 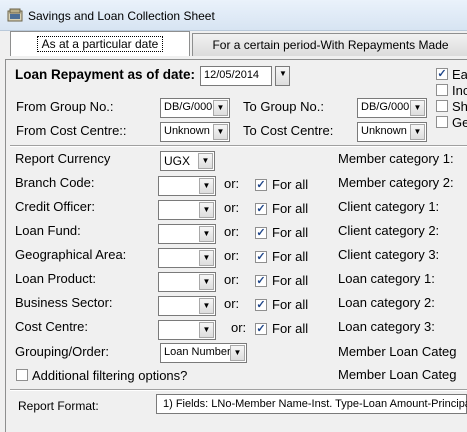 What do you see at coordinates (442, 122) in the screenshot?
I see `checkbox-ge` at bounding box center [442, 122].